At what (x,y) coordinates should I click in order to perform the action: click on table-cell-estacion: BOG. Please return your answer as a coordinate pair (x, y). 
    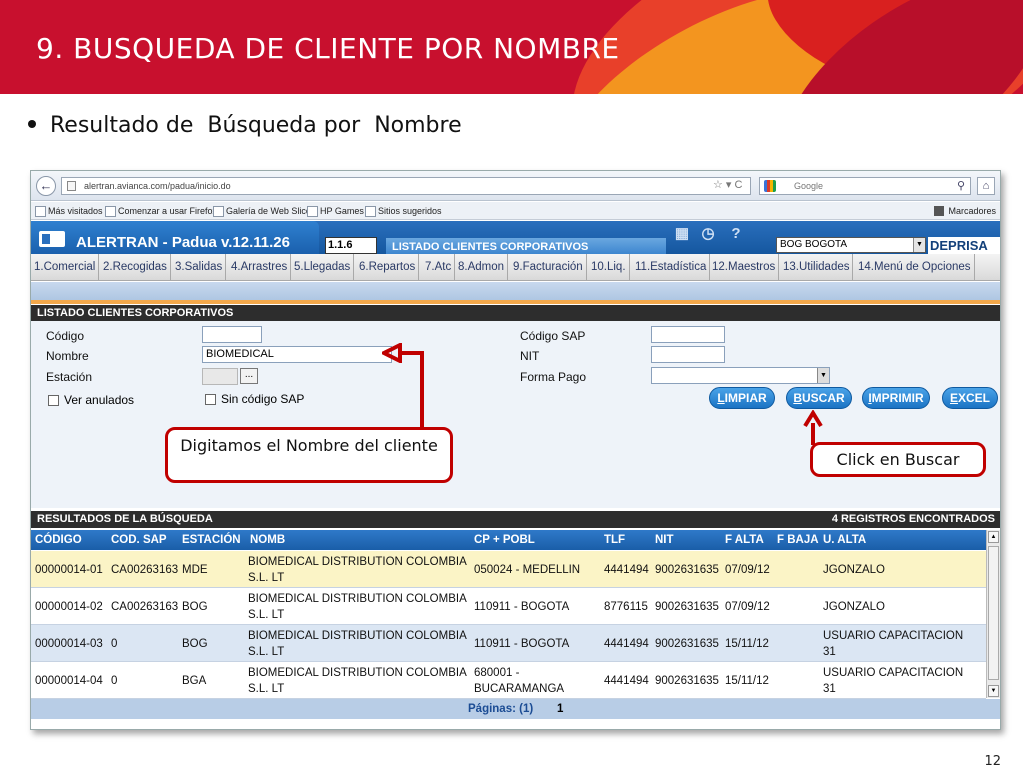
    Looking at the image, I should click on (195, 606).